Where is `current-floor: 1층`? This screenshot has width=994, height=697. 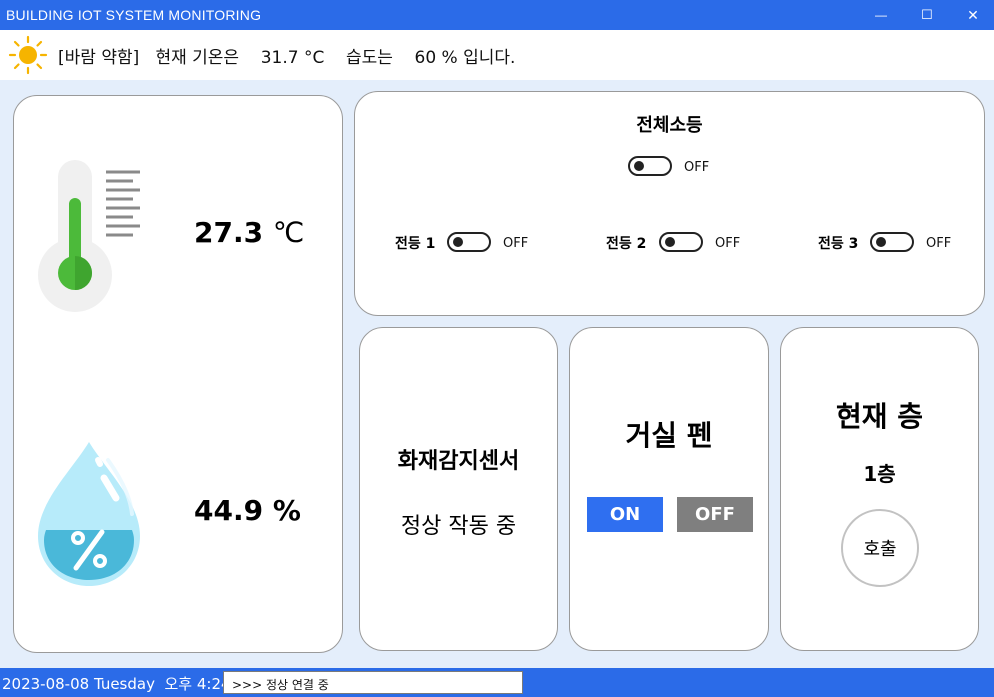 current-floor: 1층 is located at coordinates (879, 474).